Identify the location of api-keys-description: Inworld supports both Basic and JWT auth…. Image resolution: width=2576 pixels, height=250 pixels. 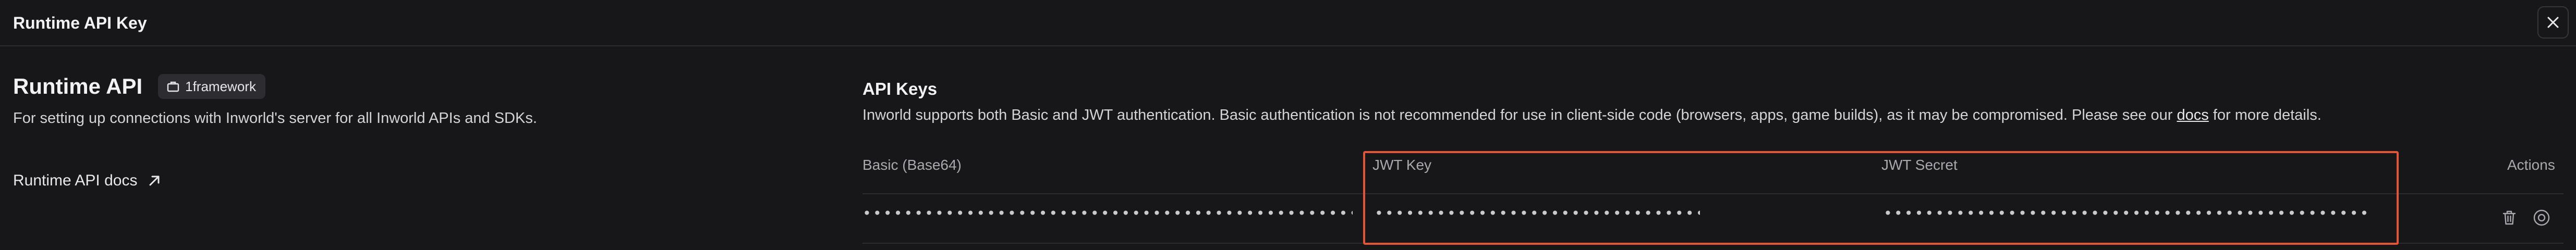
(1712, 115).